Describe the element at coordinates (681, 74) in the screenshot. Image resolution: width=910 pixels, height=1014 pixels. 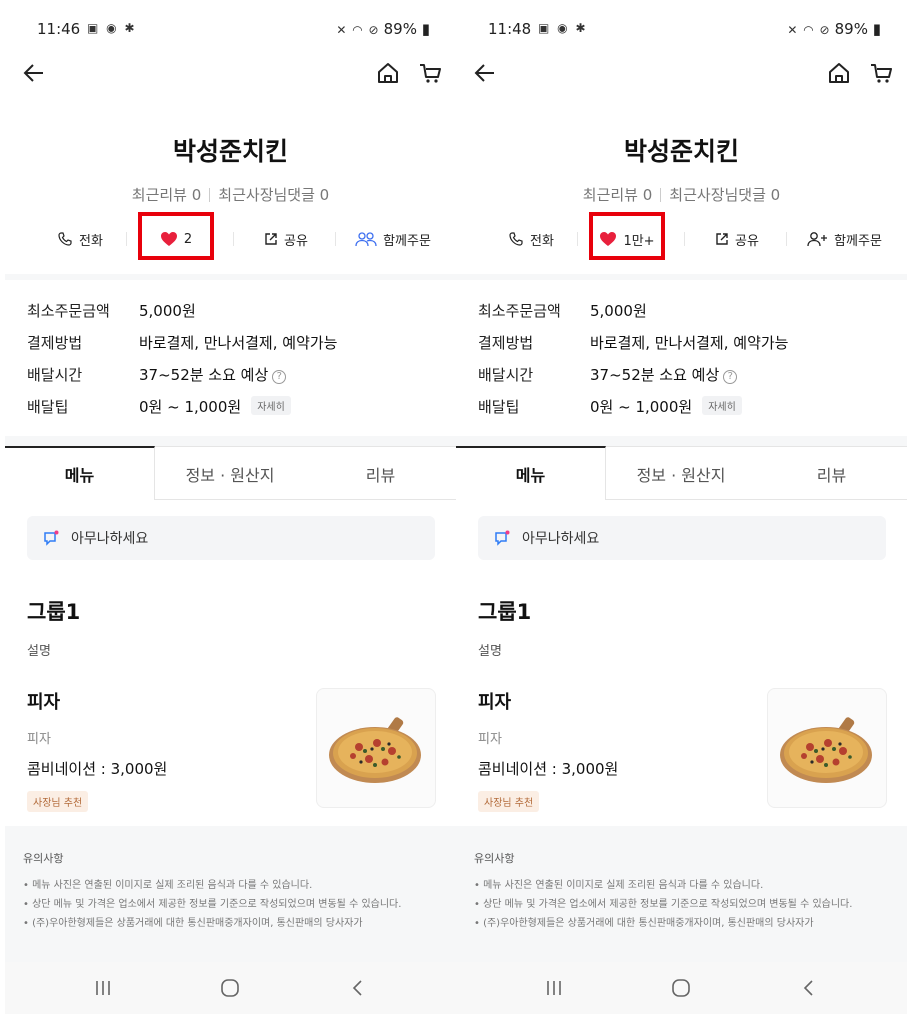
I see `top-navigation` at that location.